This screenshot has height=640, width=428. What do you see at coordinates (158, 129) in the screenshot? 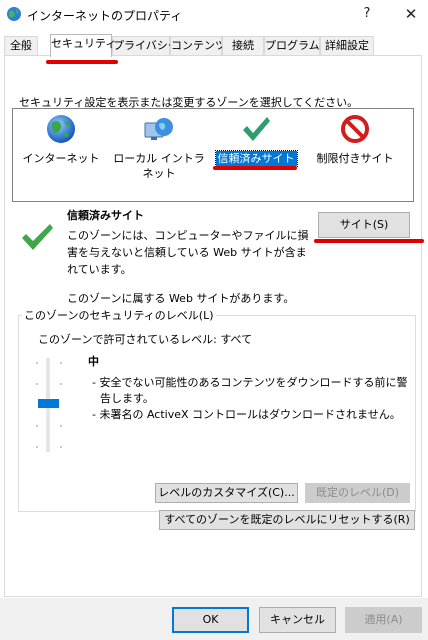
I see `intranet-globe-icon` at bounding box center [158, 129].